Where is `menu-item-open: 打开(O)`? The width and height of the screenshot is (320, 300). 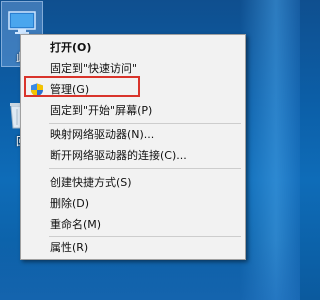
menu-item-open: 打开(O) is located at coordinates (133, 48).